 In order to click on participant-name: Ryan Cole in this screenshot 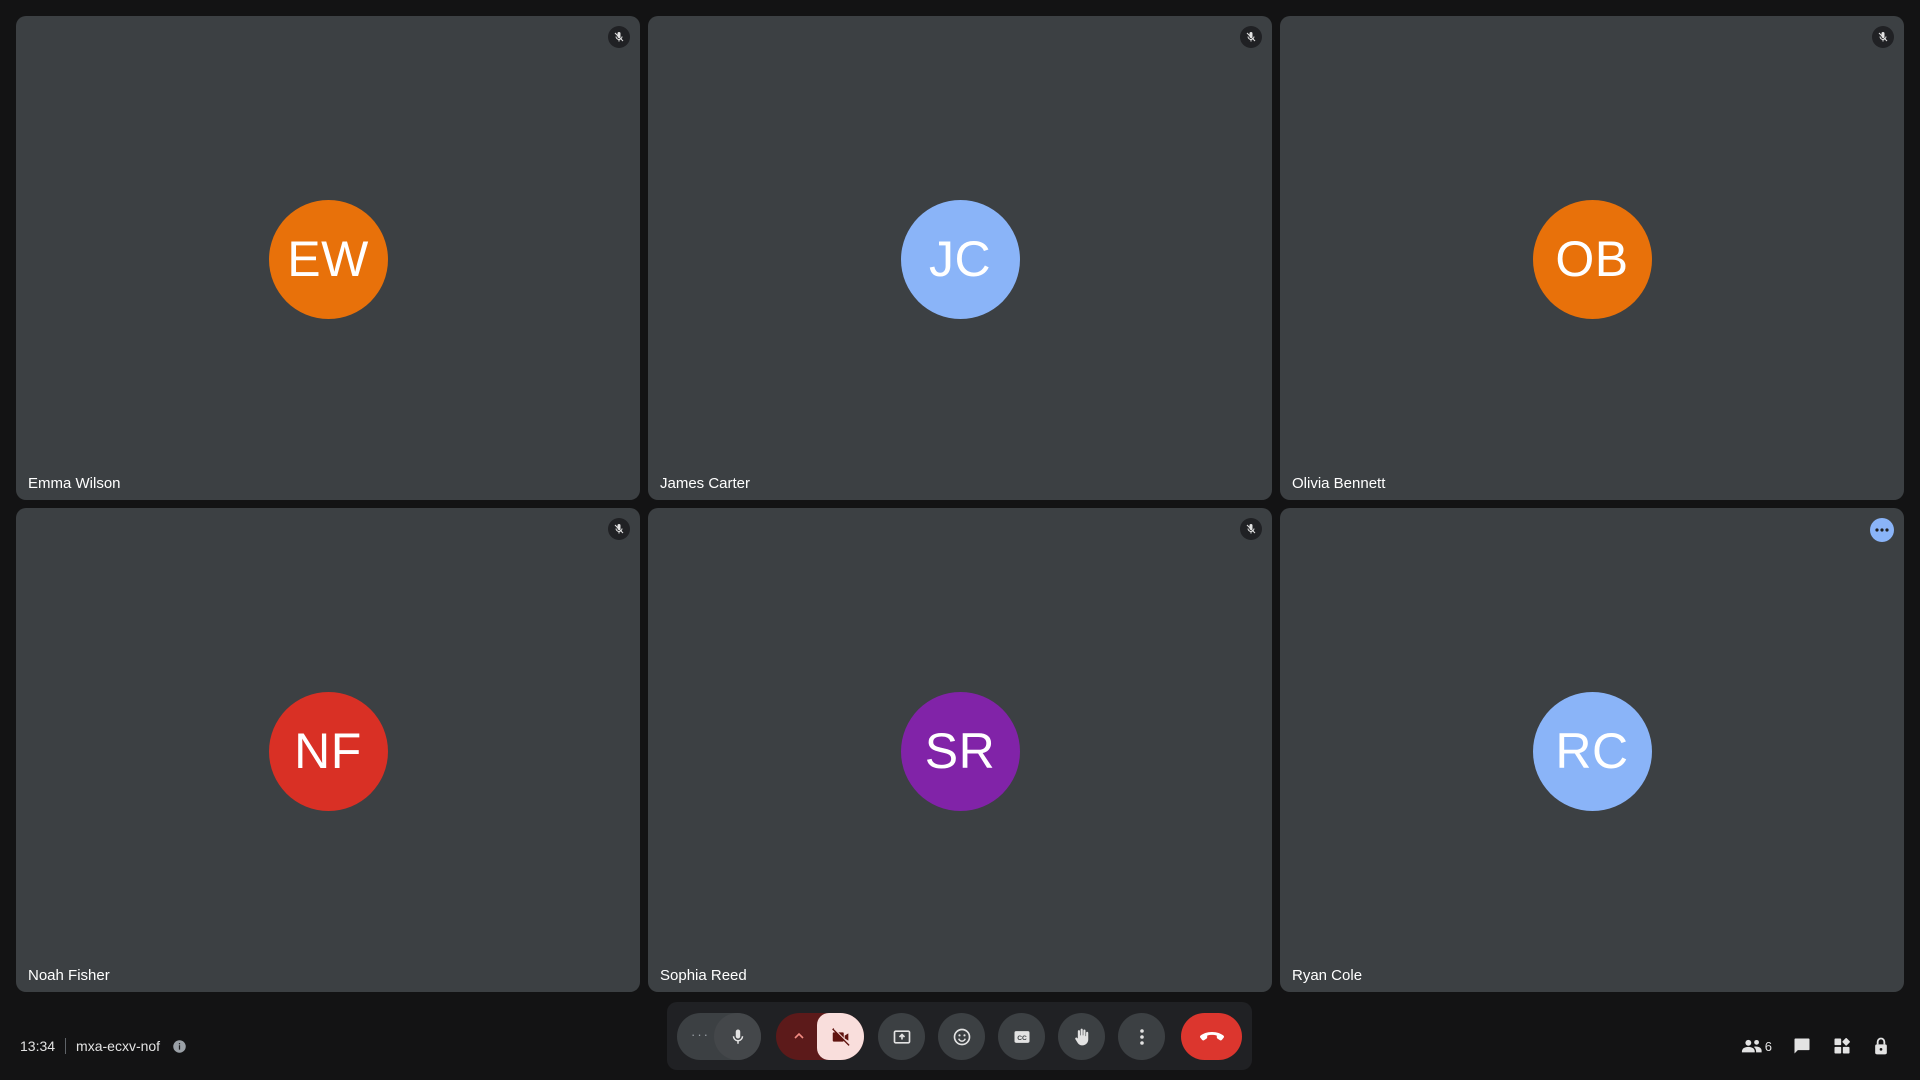, I will do `click(1327, 975)`.